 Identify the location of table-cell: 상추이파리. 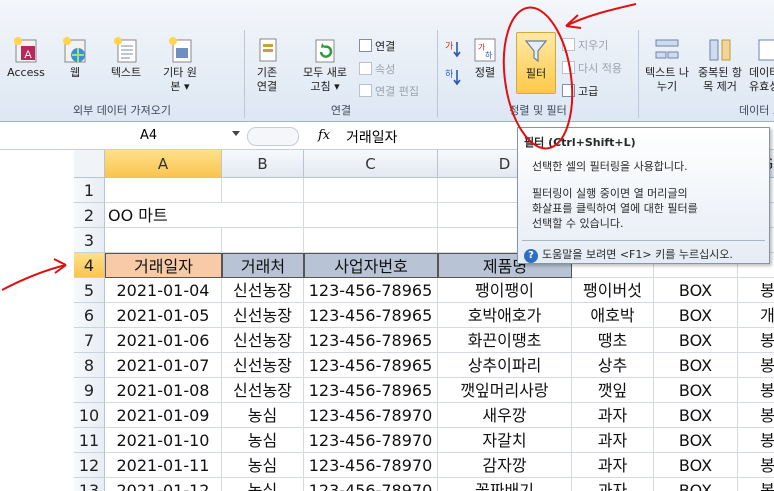
(505, 365).